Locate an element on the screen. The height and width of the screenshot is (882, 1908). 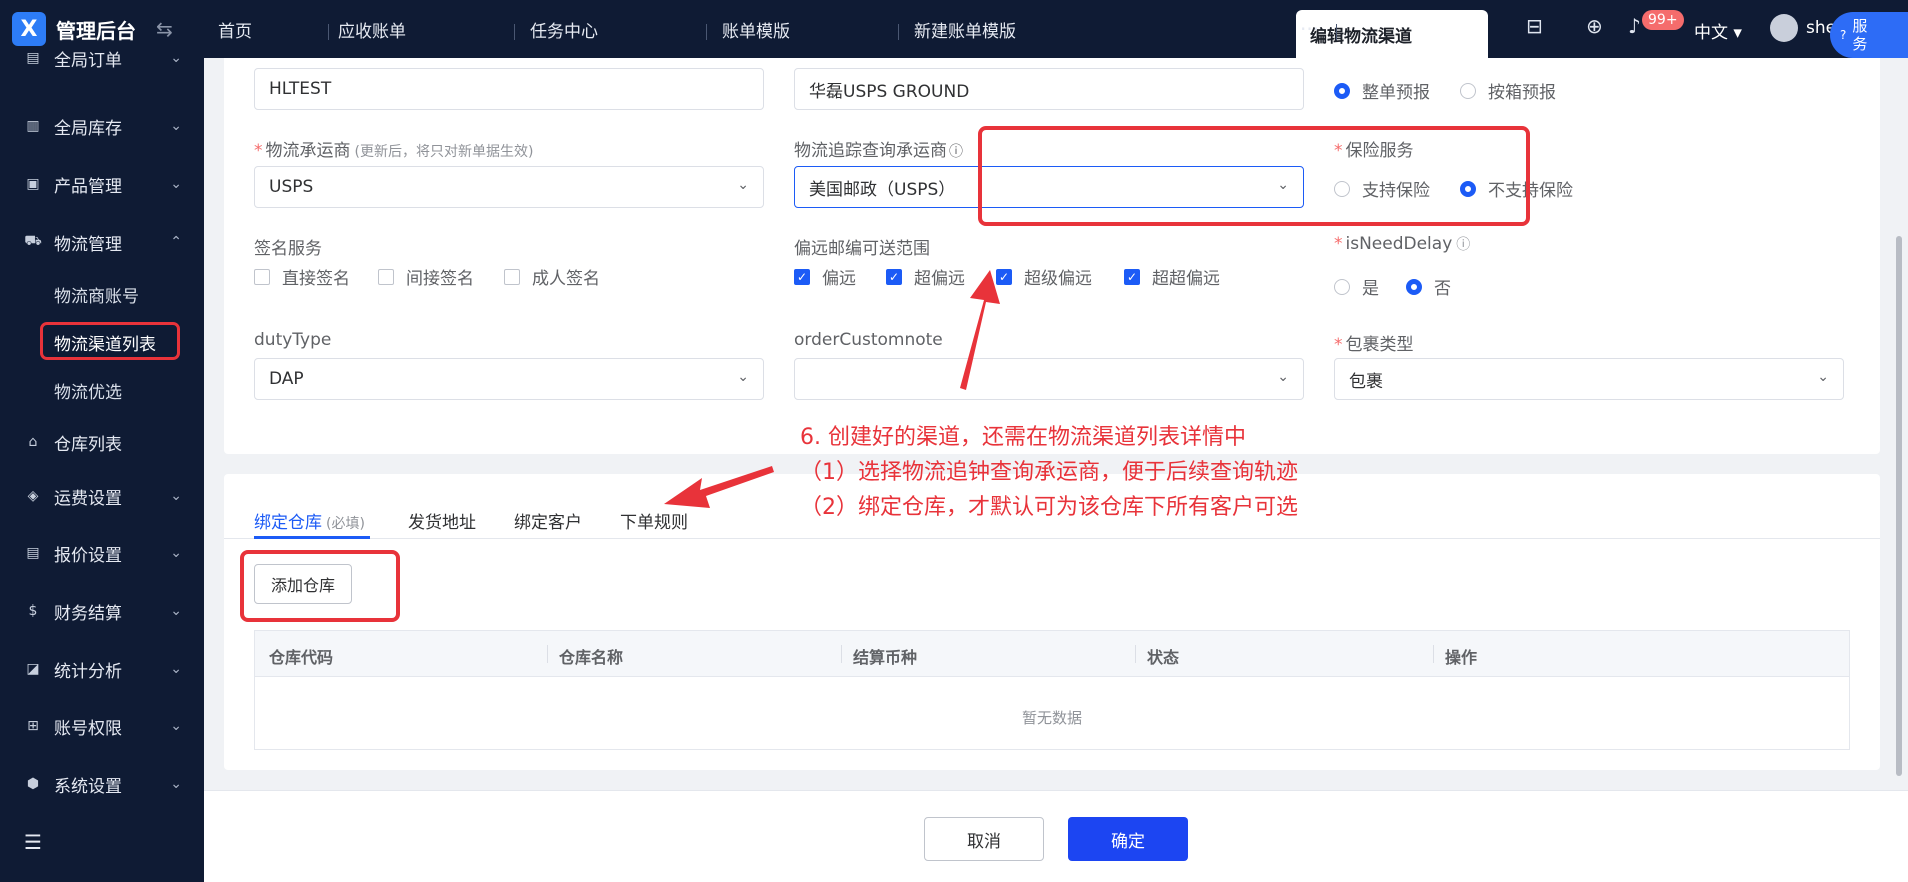
tab-bill-templates: 账单模版 is located at coordinates (756, 29).